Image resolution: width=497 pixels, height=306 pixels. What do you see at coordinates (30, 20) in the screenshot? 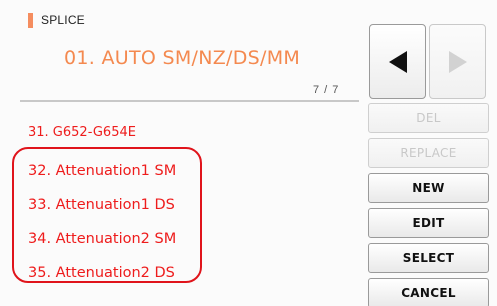
I see `title-accent-bar` at bounding box center [30, 20].